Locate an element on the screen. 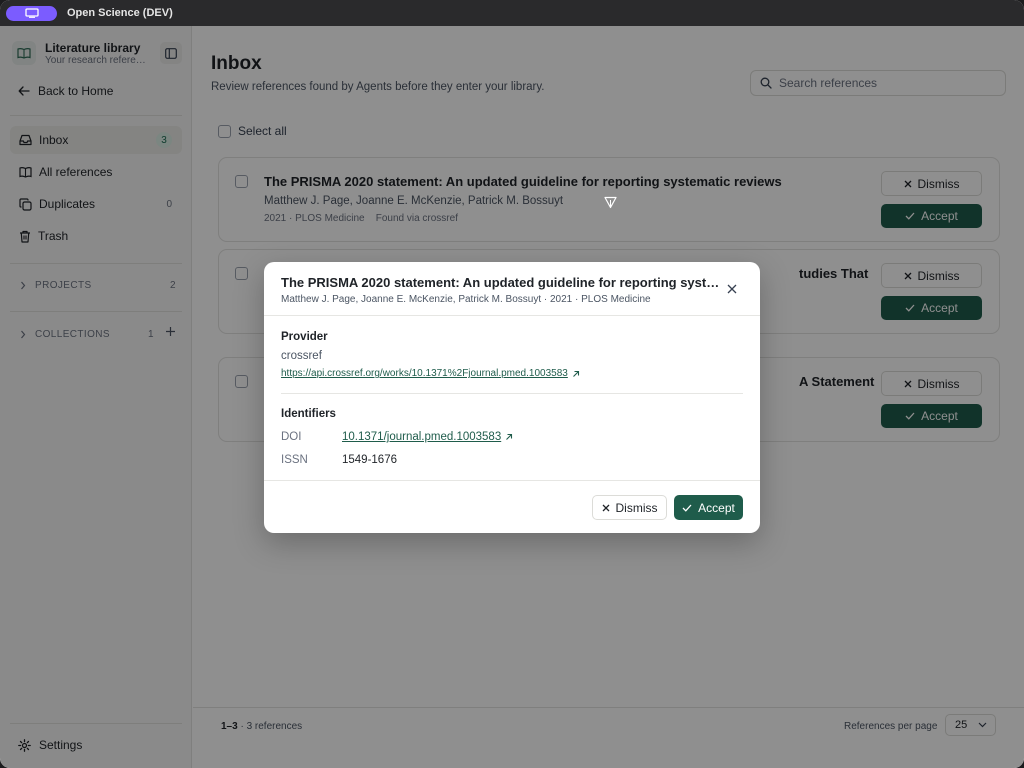 The width and height of the screenshot is (1024, 768). close-dialog-button is located at coordinates (732, 289).